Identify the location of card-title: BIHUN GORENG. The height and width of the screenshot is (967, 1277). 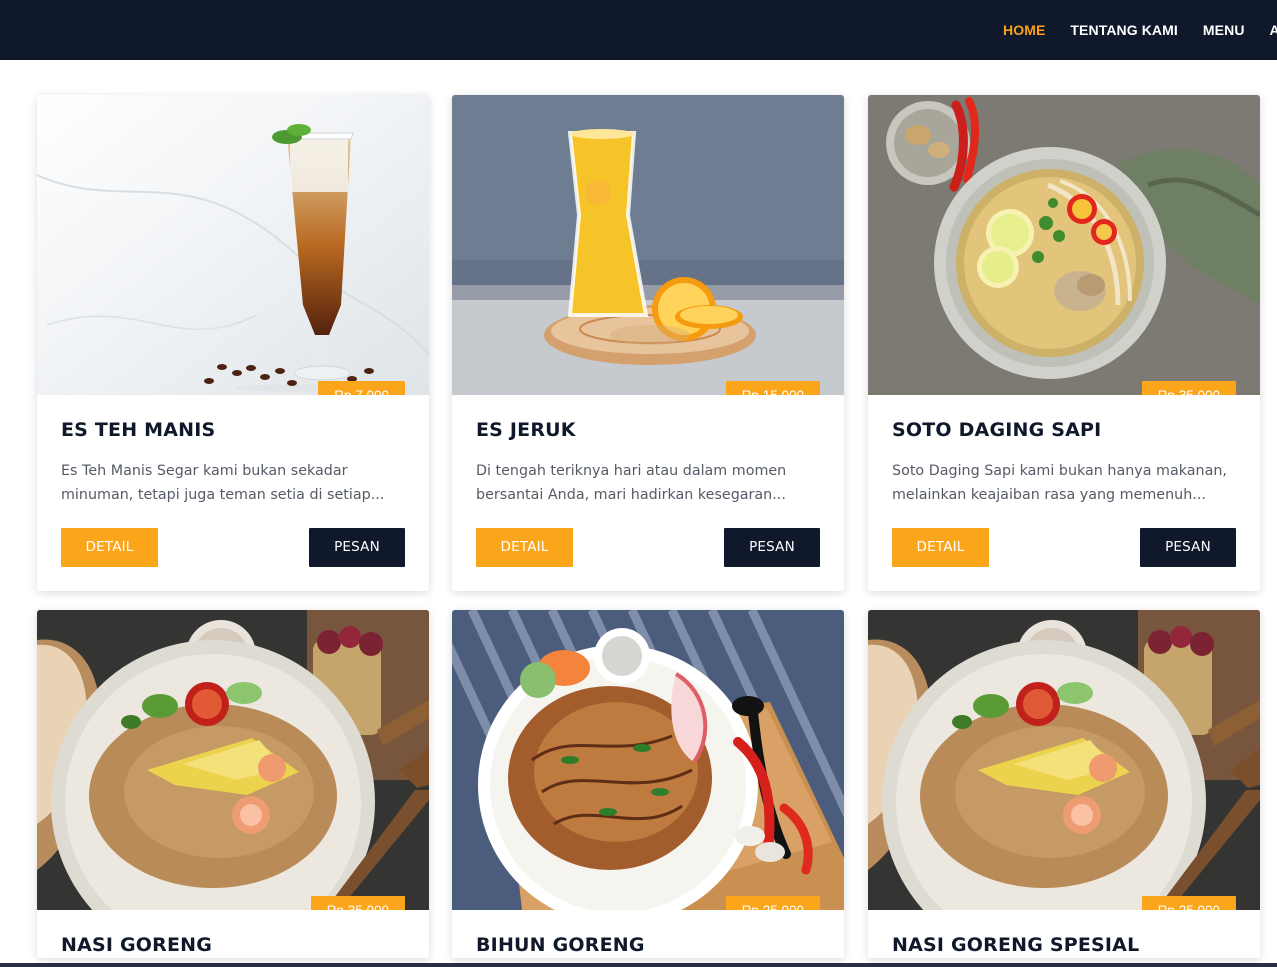
(560, 945).